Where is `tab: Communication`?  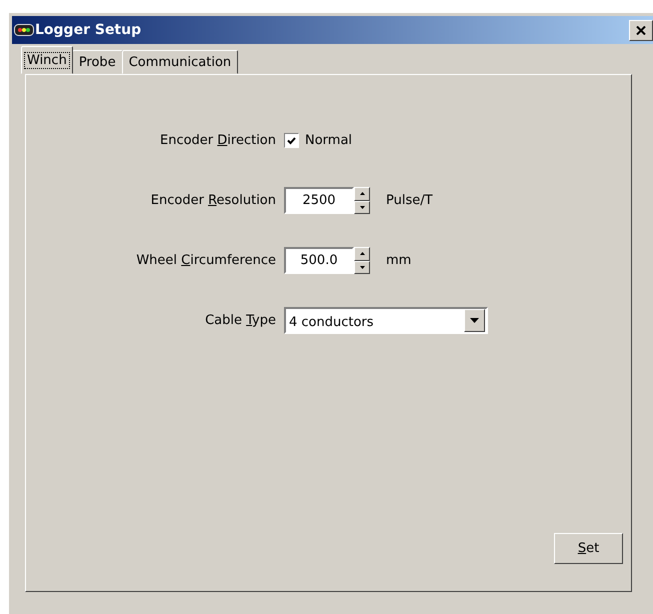
tab: Communication is located at coordinates (180, 62).